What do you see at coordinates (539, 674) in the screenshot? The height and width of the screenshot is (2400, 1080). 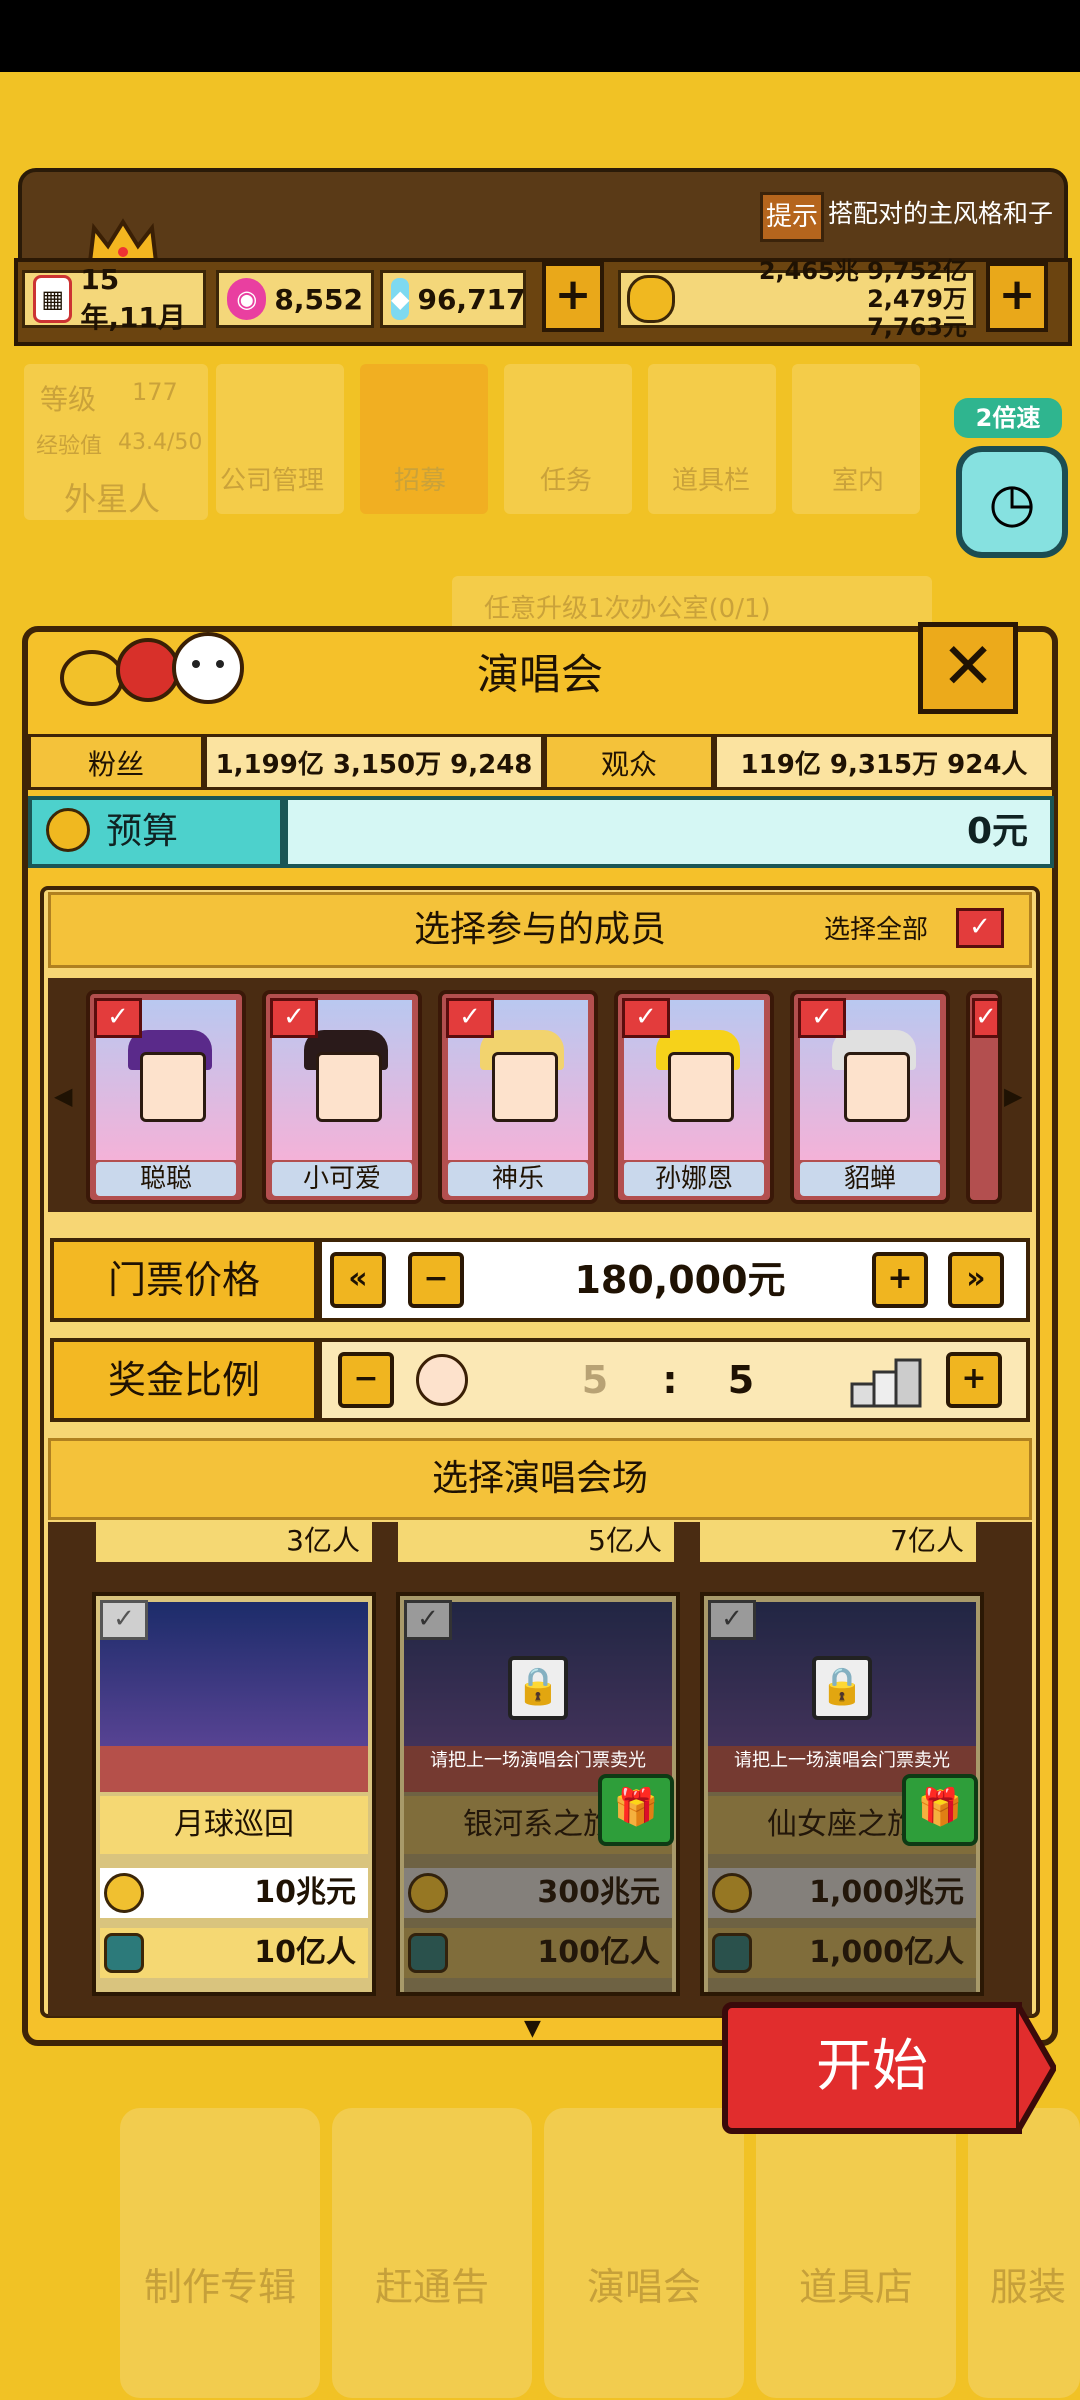 I see `dialog-title: 演唱会` at bounding box center [539, 674].